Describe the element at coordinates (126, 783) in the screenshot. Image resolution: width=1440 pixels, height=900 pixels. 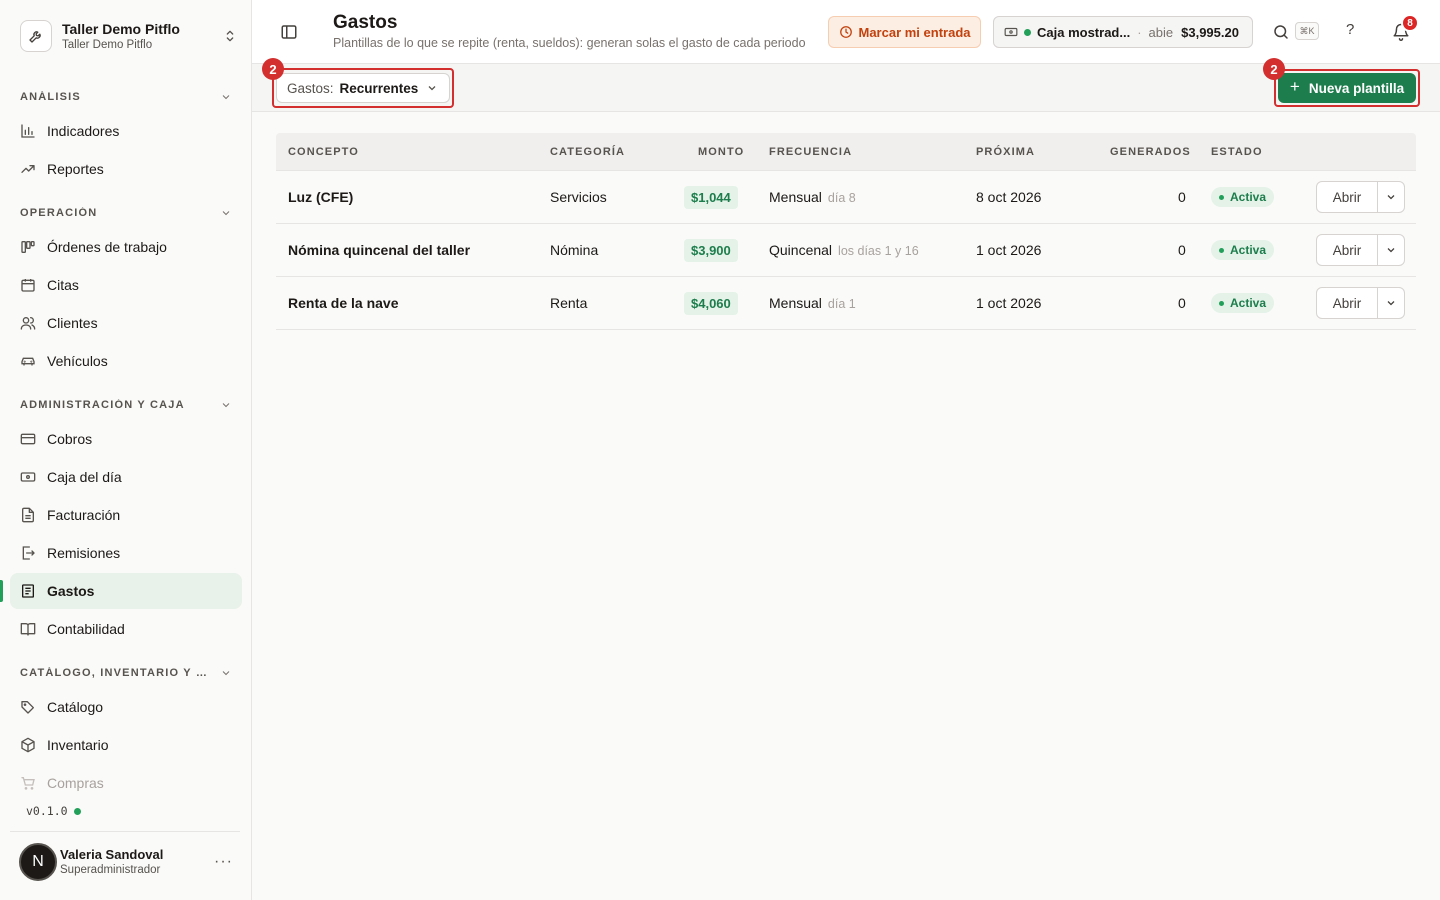
I see `sidebar-item-compras: Compras` at that location.